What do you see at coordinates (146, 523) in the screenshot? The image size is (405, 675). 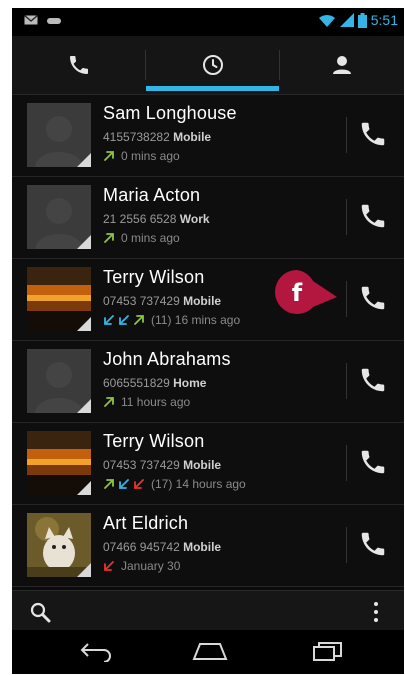 I see `contact-name: Art Eldrich` at bounding box center [146, 523].